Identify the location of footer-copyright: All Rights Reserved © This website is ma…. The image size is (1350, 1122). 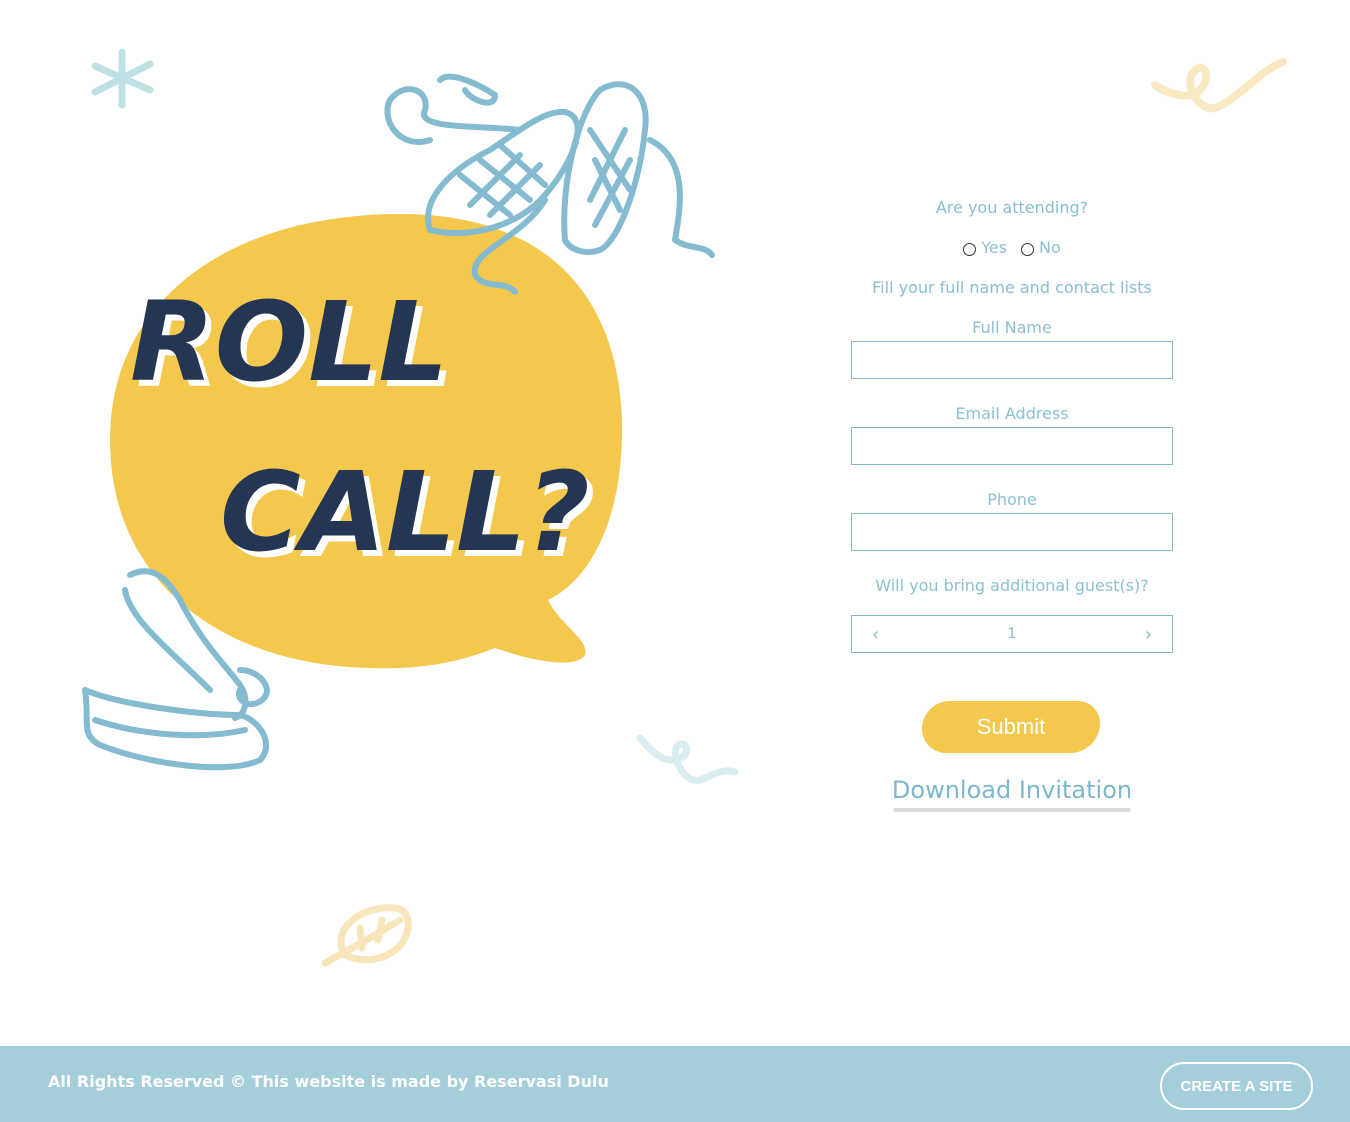
(328, 1081).